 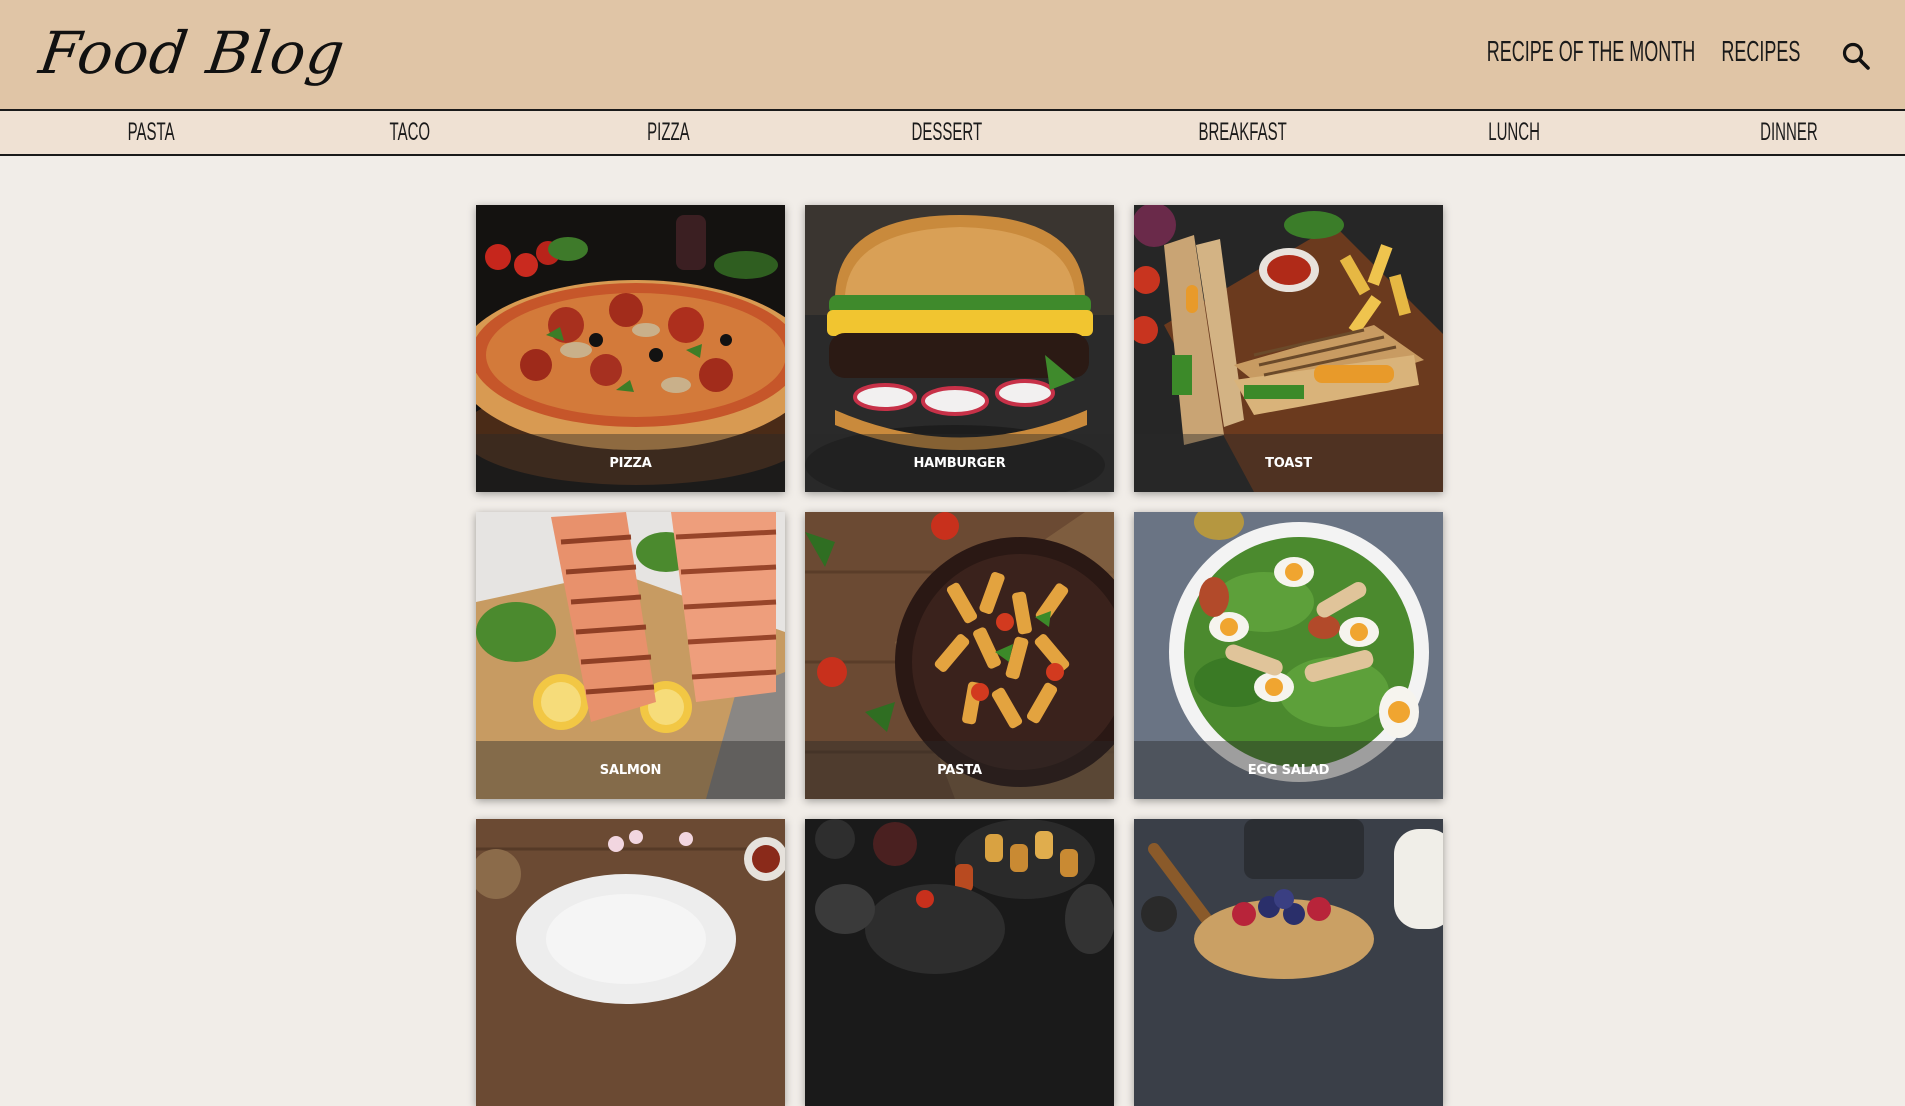 What do you see at coordinates (1591, 52) in the screenshot?
I see `nav-recipe-of-the-month: RECIPE OF THE MONTH` at bounding box center [1591, 52].